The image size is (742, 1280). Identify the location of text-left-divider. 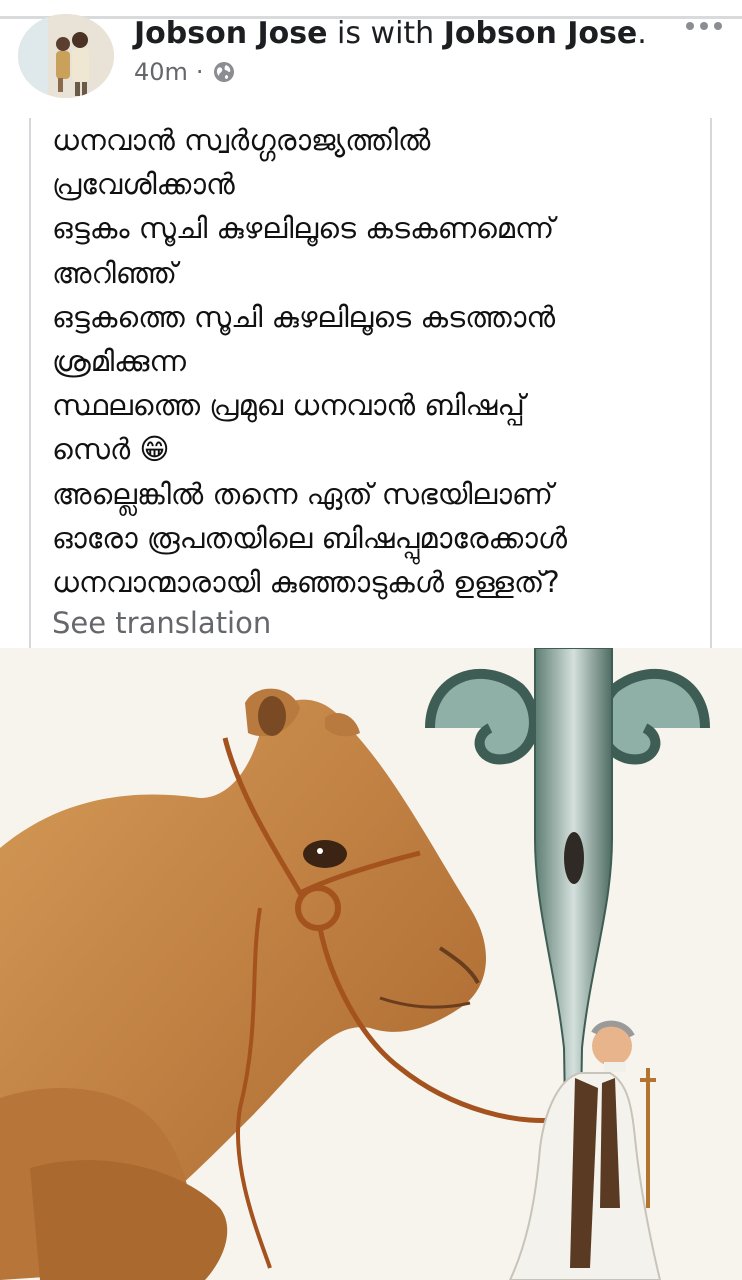
(30, 383).